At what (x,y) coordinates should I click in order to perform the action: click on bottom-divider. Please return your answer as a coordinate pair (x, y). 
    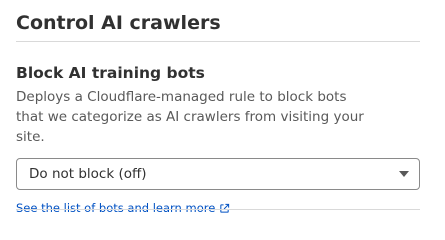
    Looking at the image, I should click on (218, 209).